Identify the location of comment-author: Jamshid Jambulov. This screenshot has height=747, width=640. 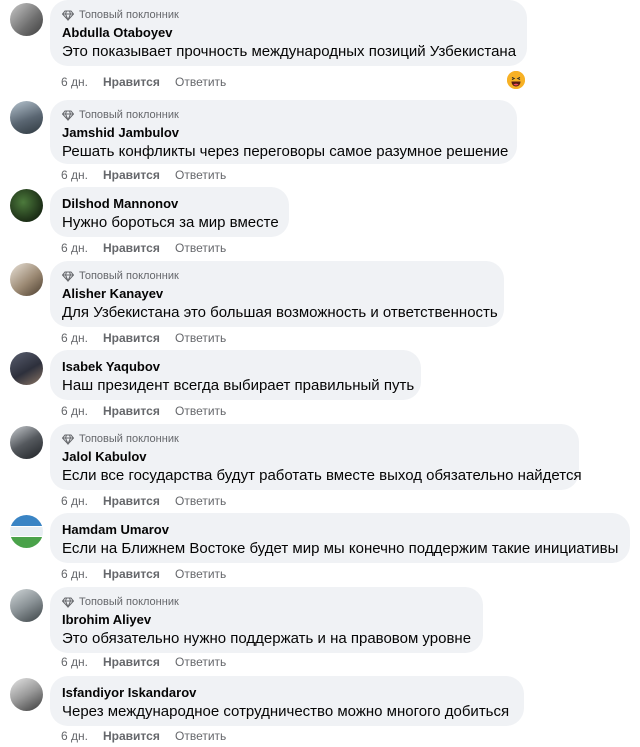
(283, 133).